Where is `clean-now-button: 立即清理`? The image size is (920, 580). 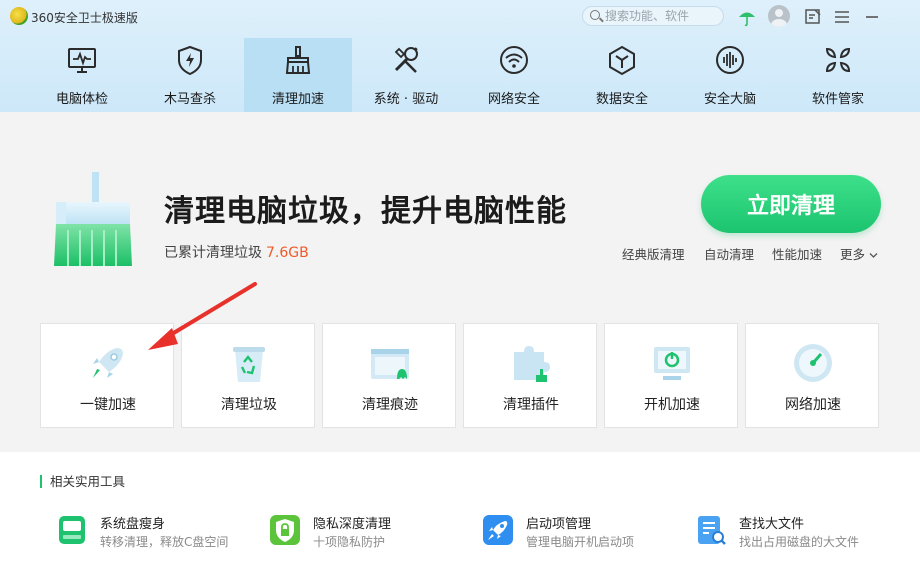 clean-now-button: 立即清理 is located at coordinates (791, 204).